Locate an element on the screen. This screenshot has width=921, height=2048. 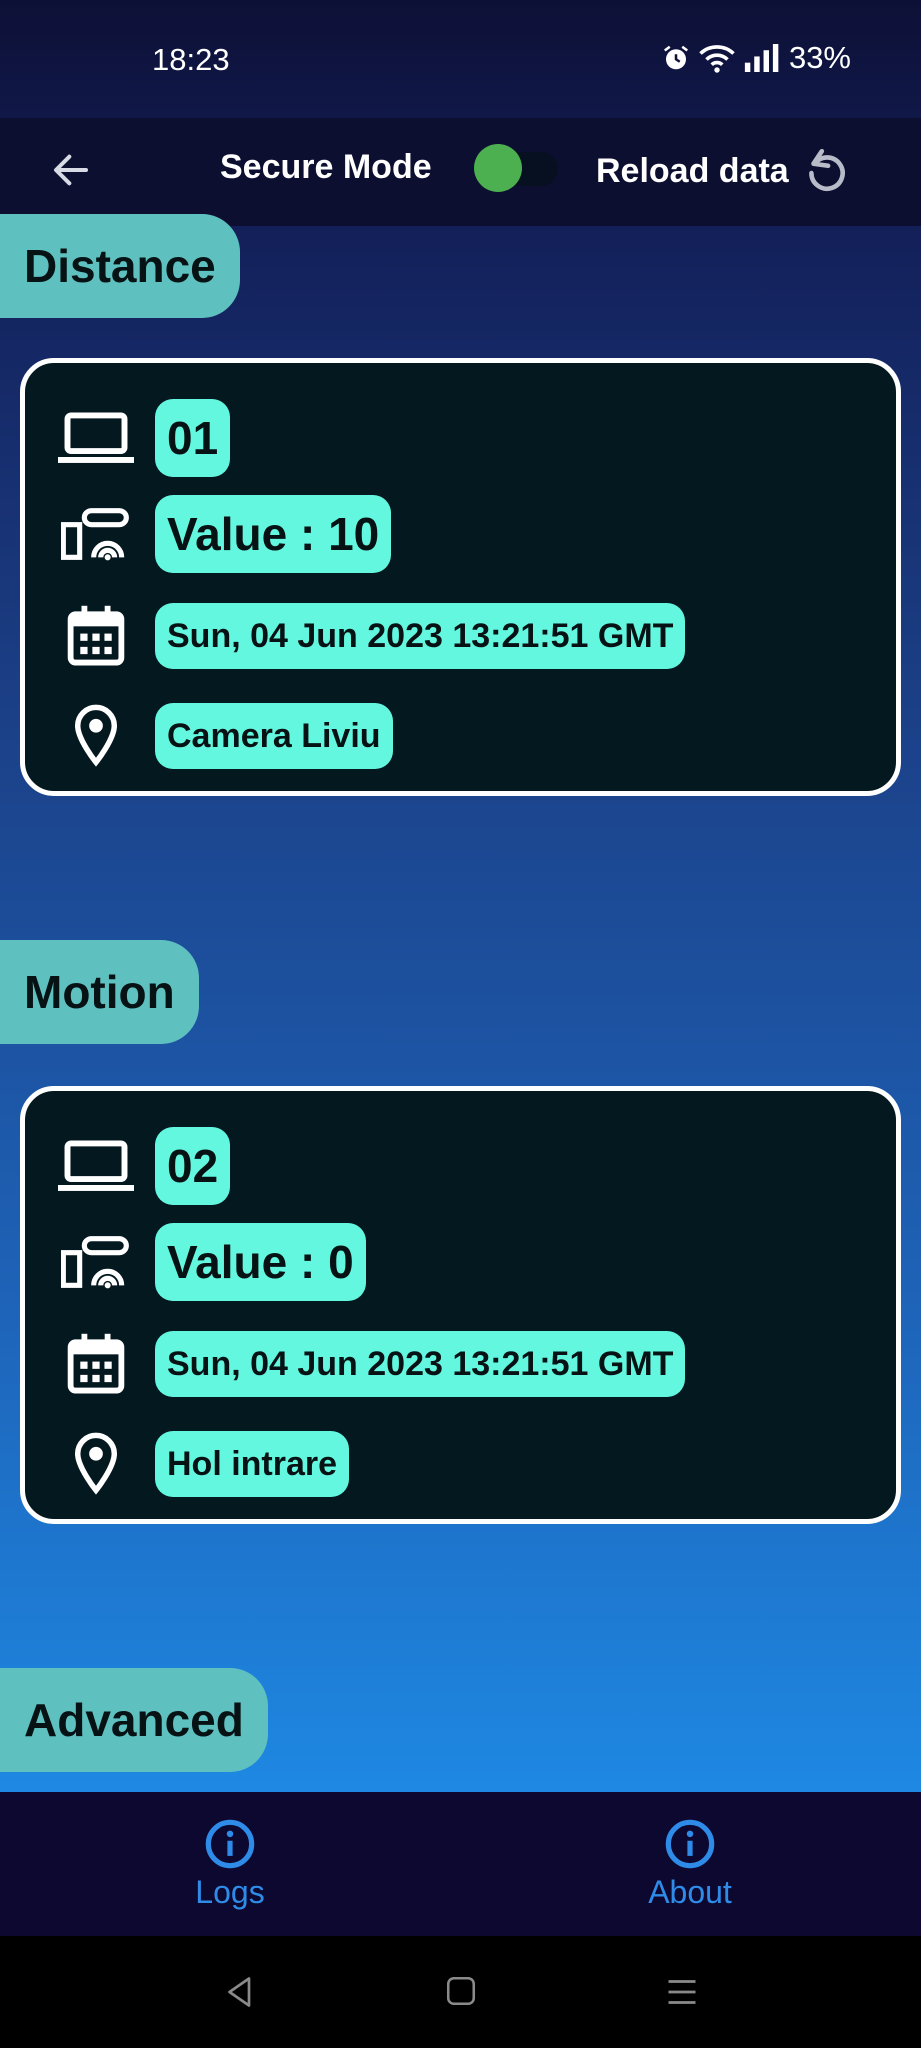
app-bar: Secure Mode Reload data is located at coordinates (460, 172).